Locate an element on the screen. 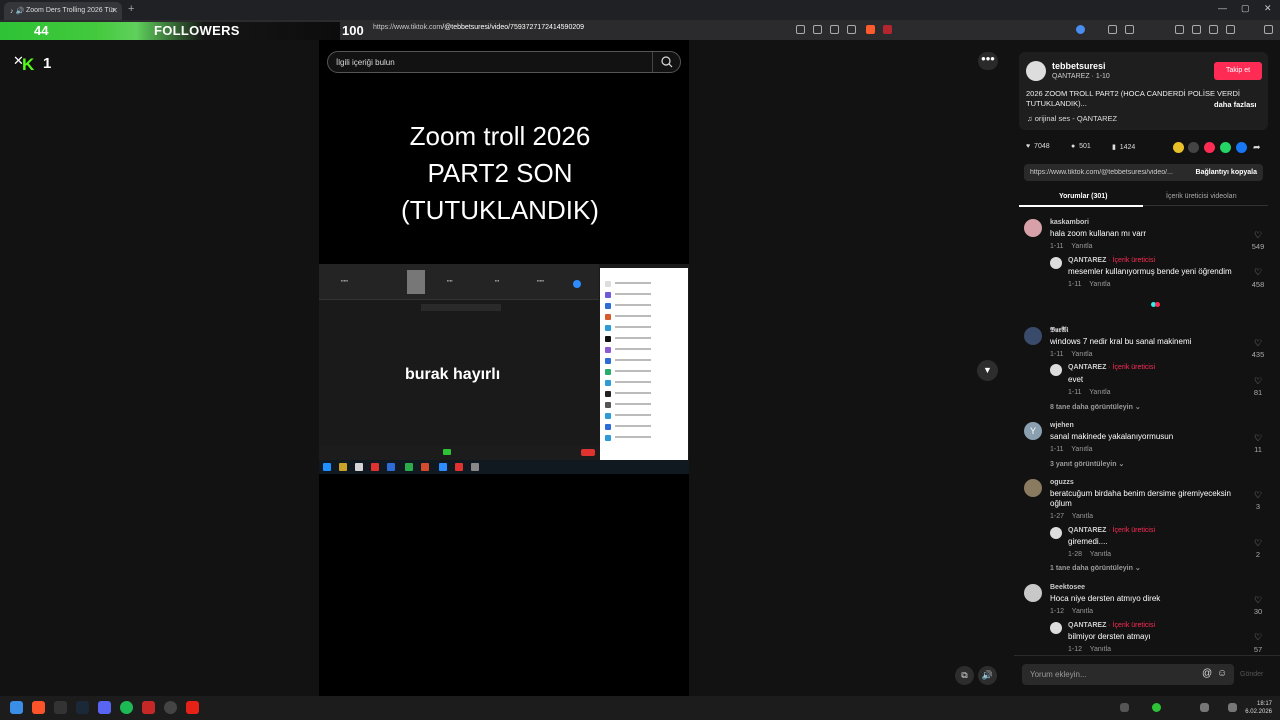  view-more-replies: 8 tane daha görüntüleyin ⌄ is located at coordinates (1095, 407).